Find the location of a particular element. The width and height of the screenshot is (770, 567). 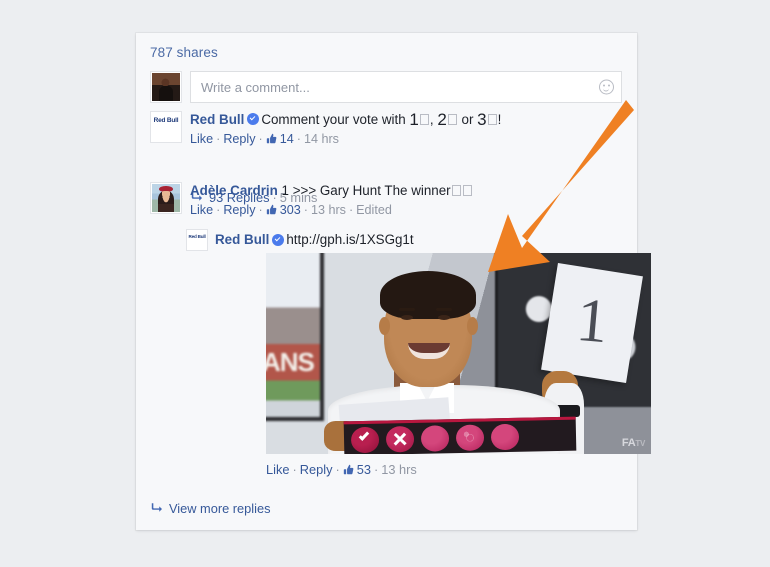

reaction-bar is located at coordinates (460, 435).